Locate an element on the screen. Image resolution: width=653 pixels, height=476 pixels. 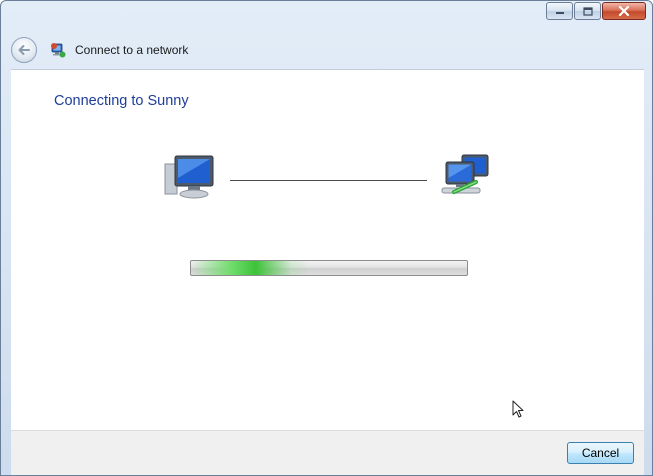
maximize-button is located at coordinates (587, 11).